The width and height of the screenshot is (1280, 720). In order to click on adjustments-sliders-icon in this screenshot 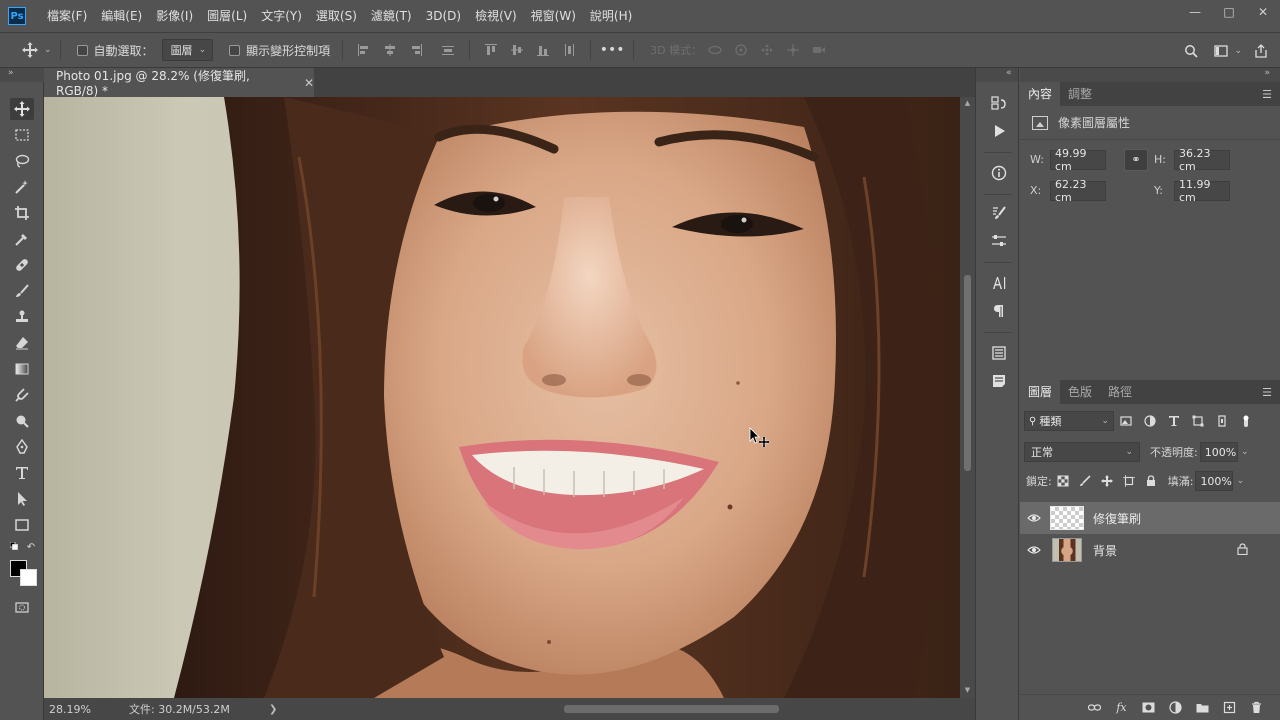, I will do `click(999, 241)`.